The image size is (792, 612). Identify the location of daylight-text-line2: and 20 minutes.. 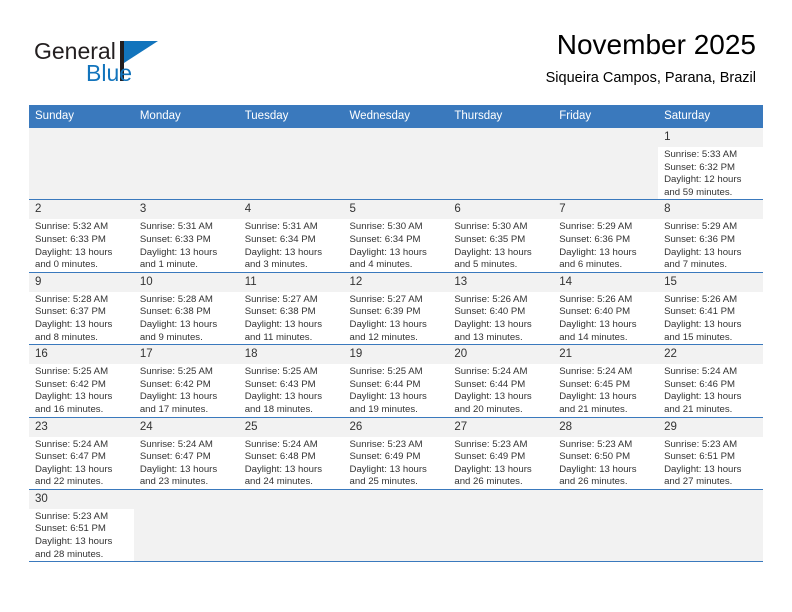
(488, 409).